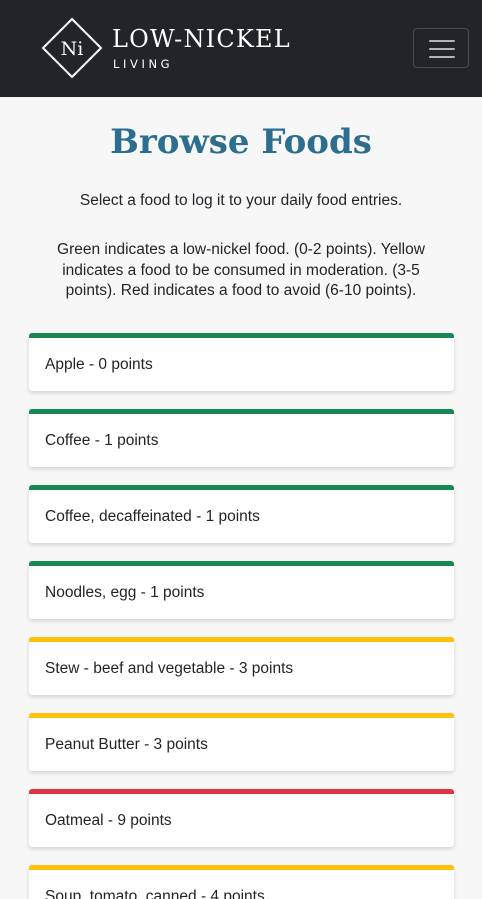 The image size is (482, 899). I want to click on food-card-label: Noodles, egg - 1 points, so click(125, 592).